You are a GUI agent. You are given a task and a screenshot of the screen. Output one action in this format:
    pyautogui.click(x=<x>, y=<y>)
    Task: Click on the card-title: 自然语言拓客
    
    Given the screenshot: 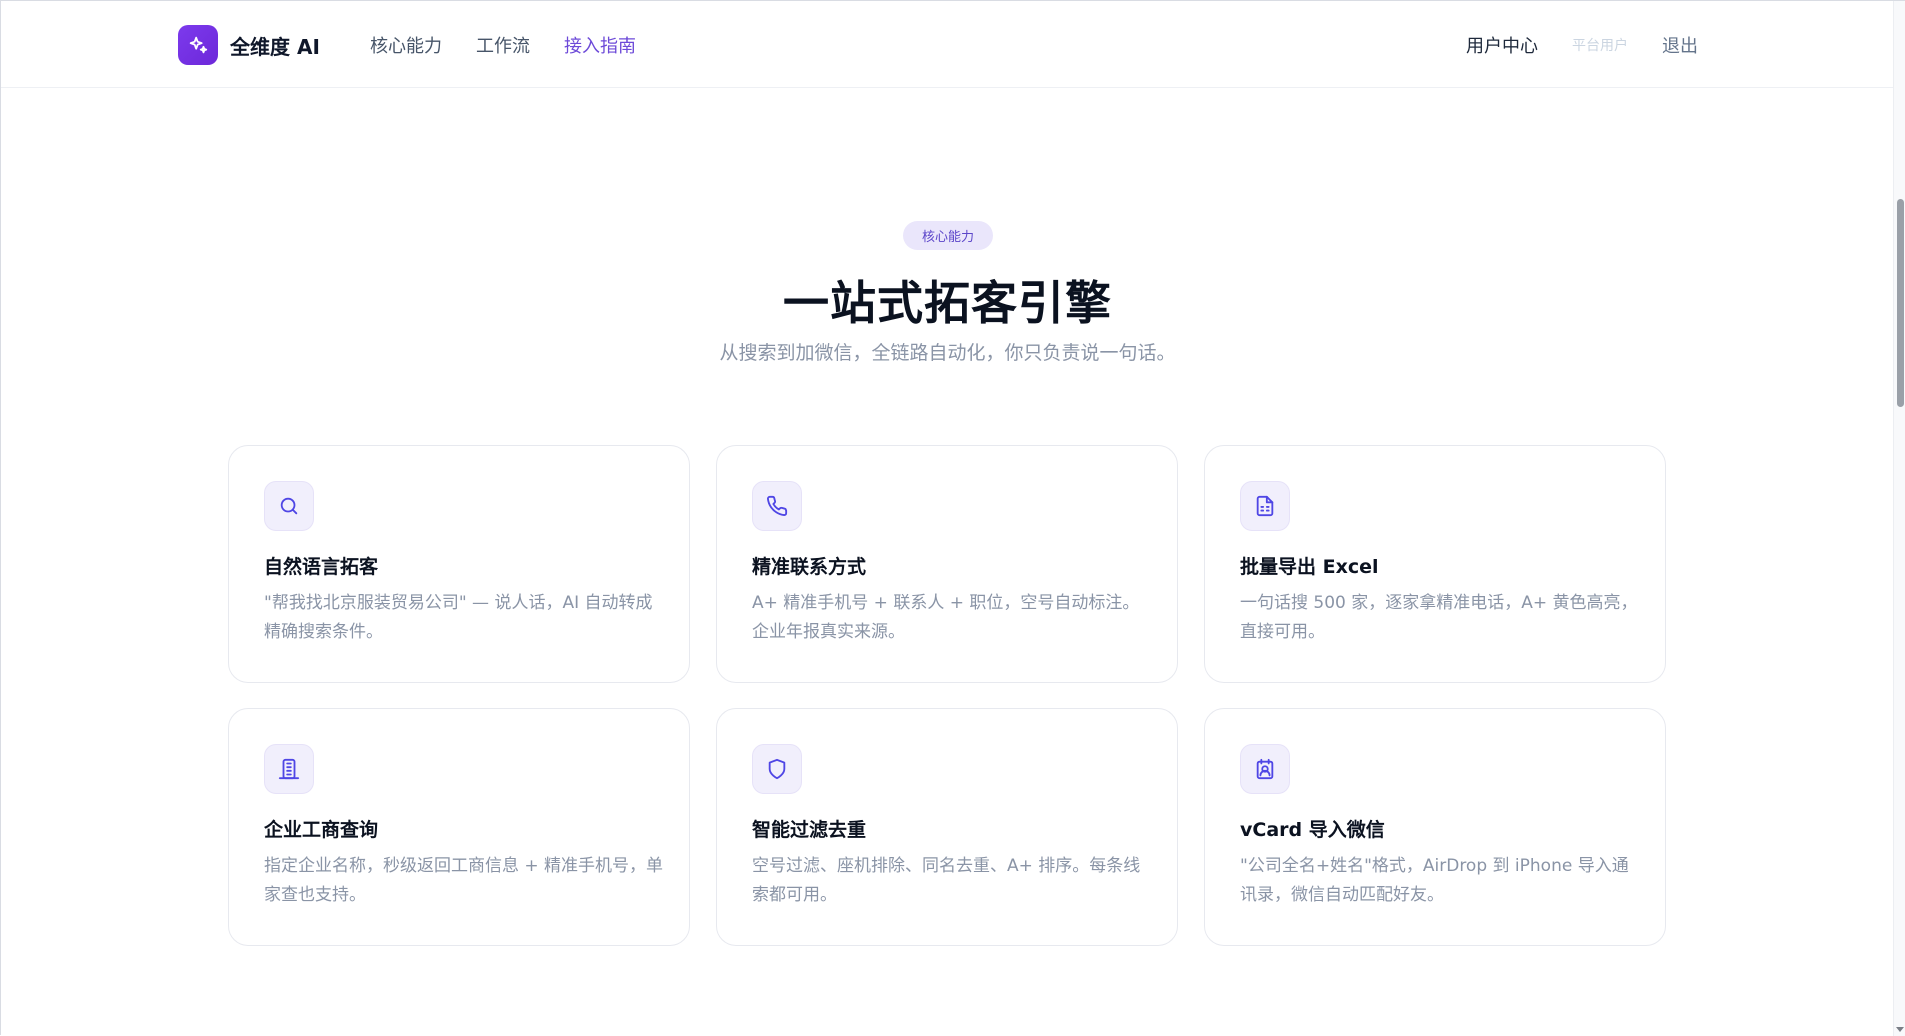 What is the action you would take?
    pyautogui.click(x=321, y=567)
    